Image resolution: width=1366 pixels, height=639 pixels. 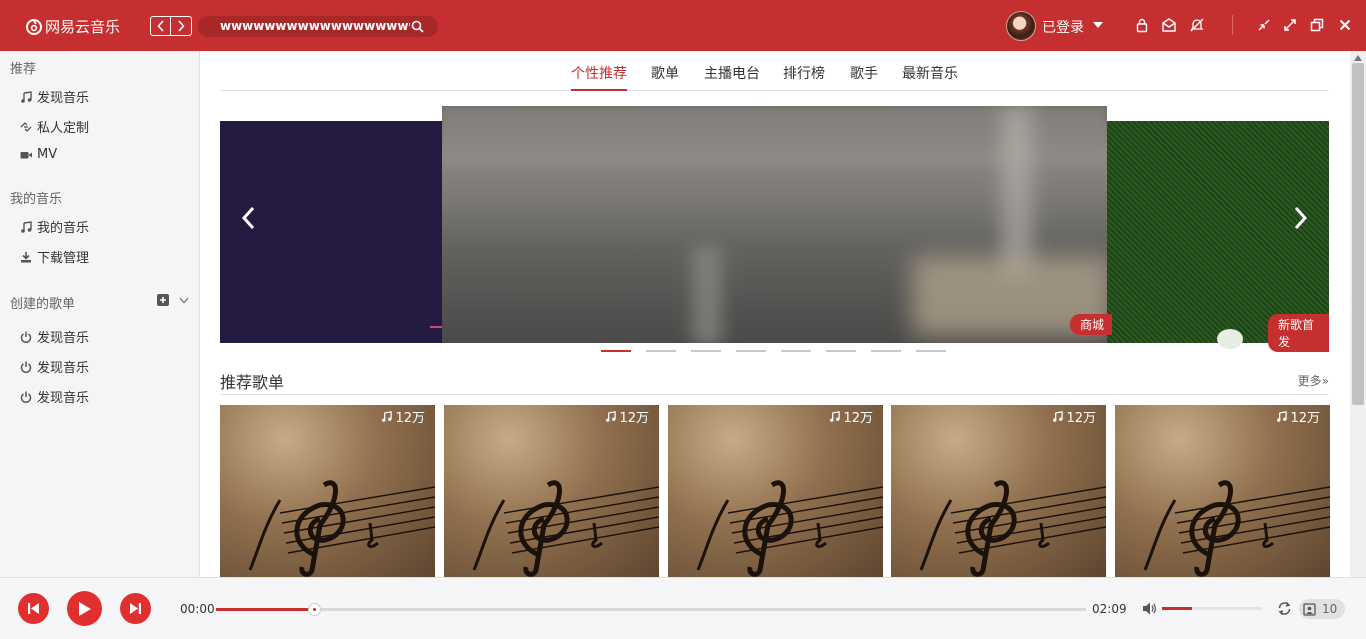 I want to click on scroll-up-icon, so click(x=1358, y=58).